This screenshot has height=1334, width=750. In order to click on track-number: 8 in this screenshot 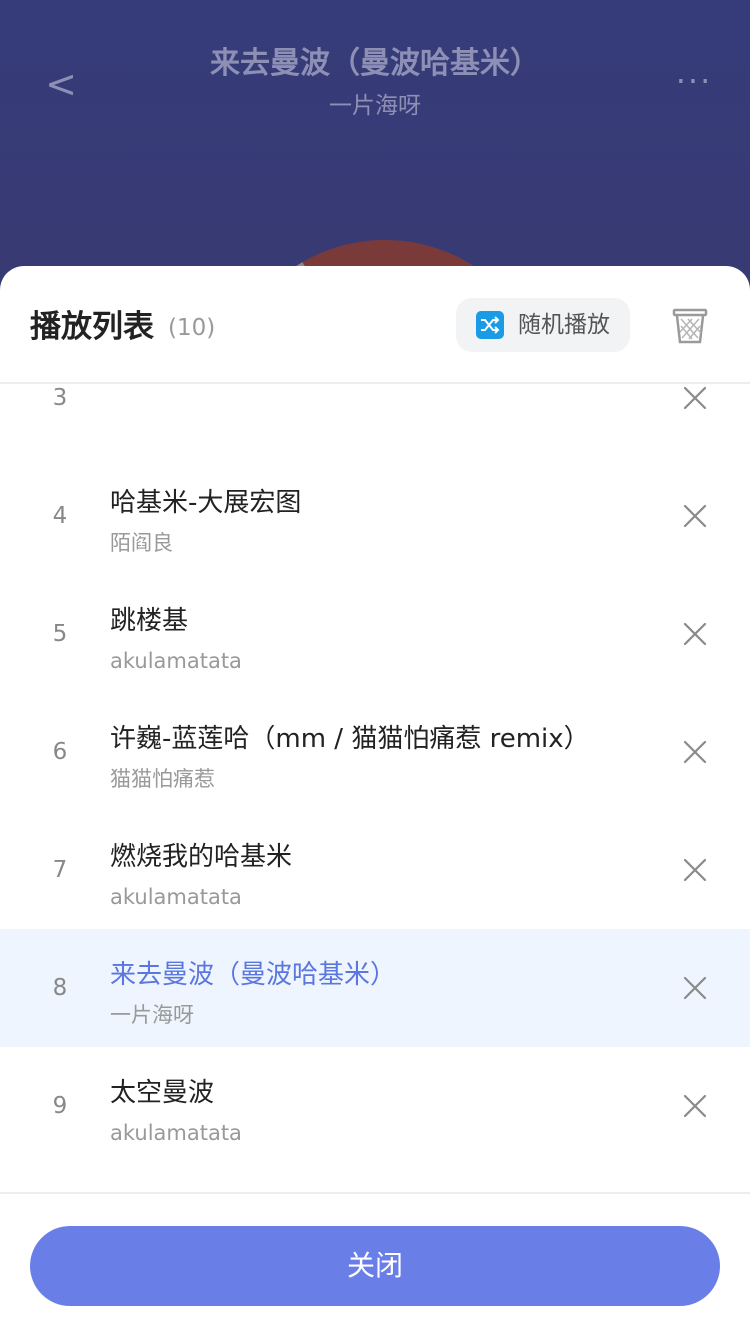, I will do `click(60, 988)`.